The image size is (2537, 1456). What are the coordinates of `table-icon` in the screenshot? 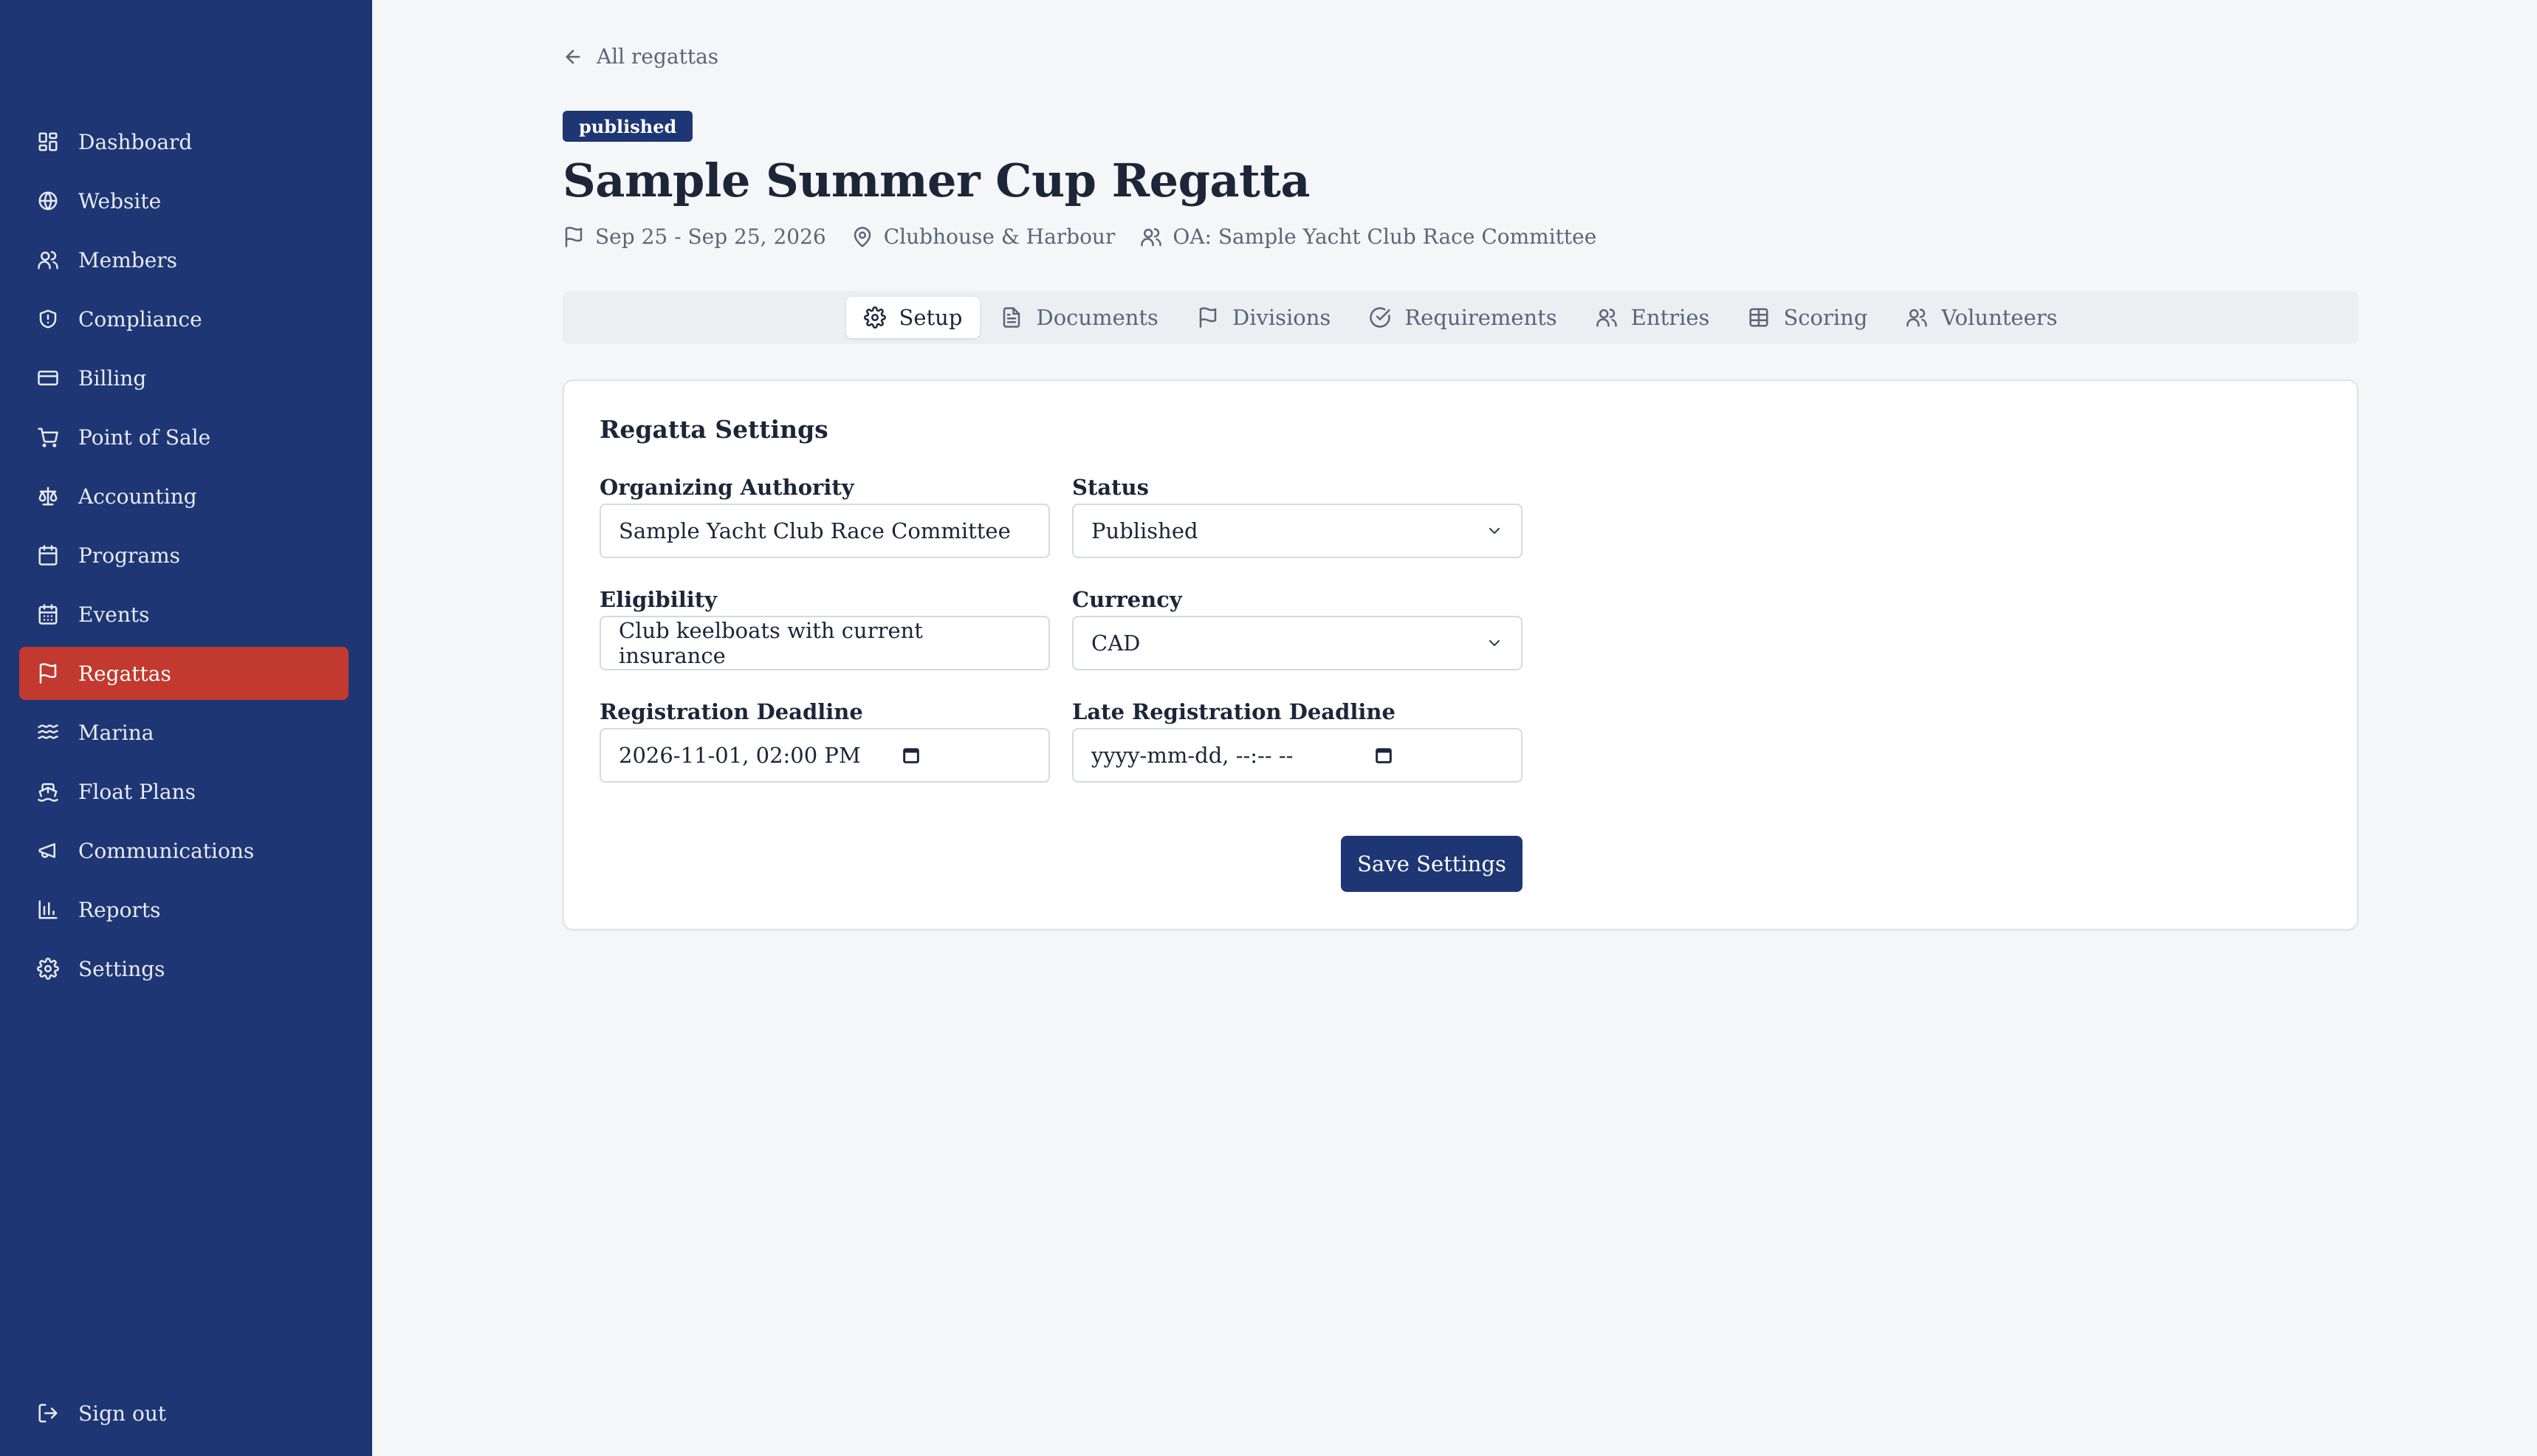 It's located at (1758, 318).